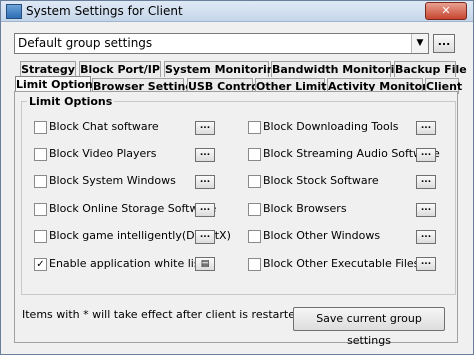  Describe the element at coordinates (104, 11) in the screenshot. I see `window-title: System Settings for Client` at that location.